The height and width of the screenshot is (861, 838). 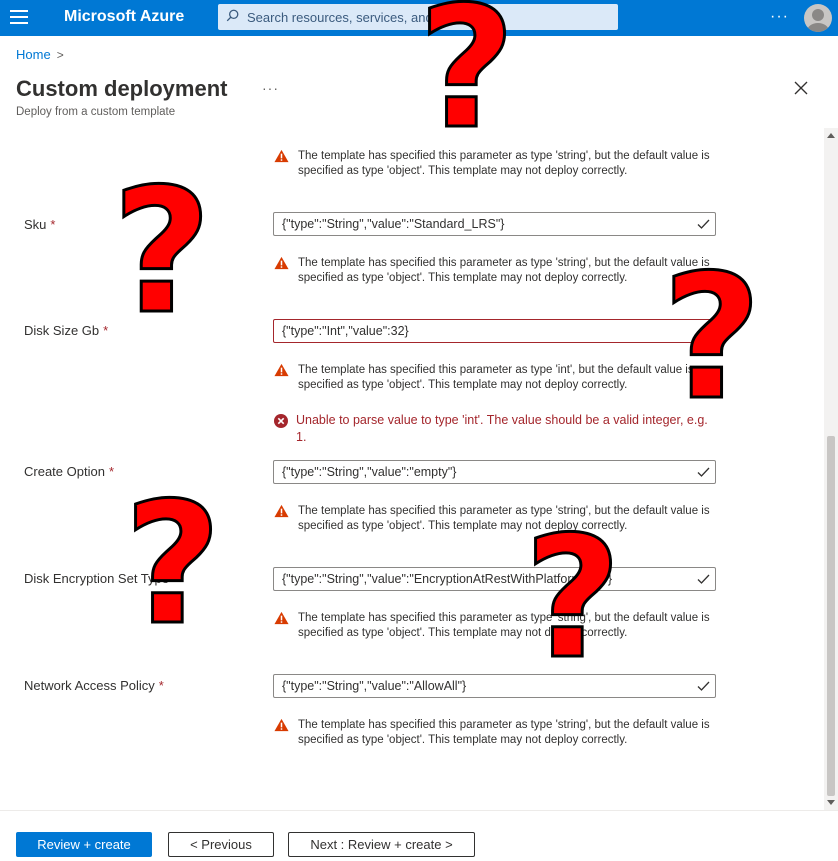 What do you see at coordinates (19, 18) in the screenshot?
I see `menu-icon` at bounding box center [19, 18].